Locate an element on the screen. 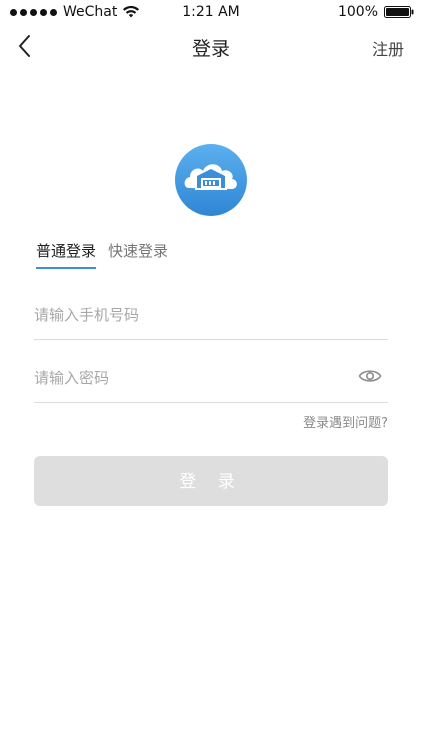  status-bar: WeChat 1:21 AM 100% is located at coordinates (211, 12).